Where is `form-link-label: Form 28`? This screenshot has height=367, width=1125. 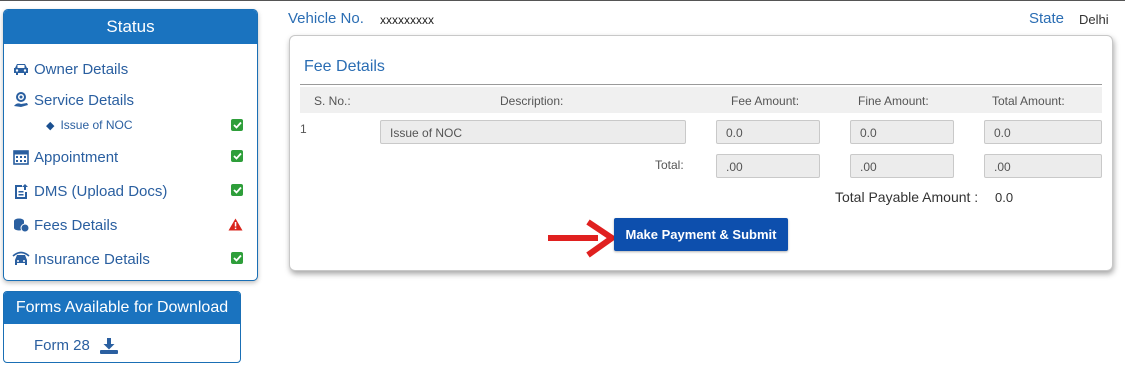
form-link-label: Form 28 is located at coordinates (62, 345).